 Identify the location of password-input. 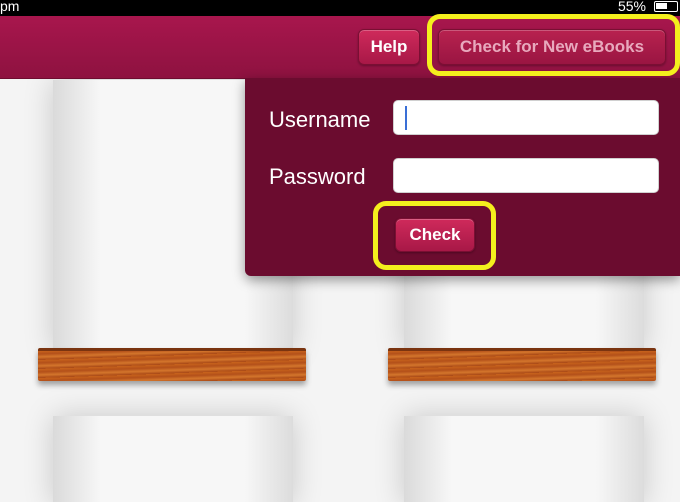
(526, 175).